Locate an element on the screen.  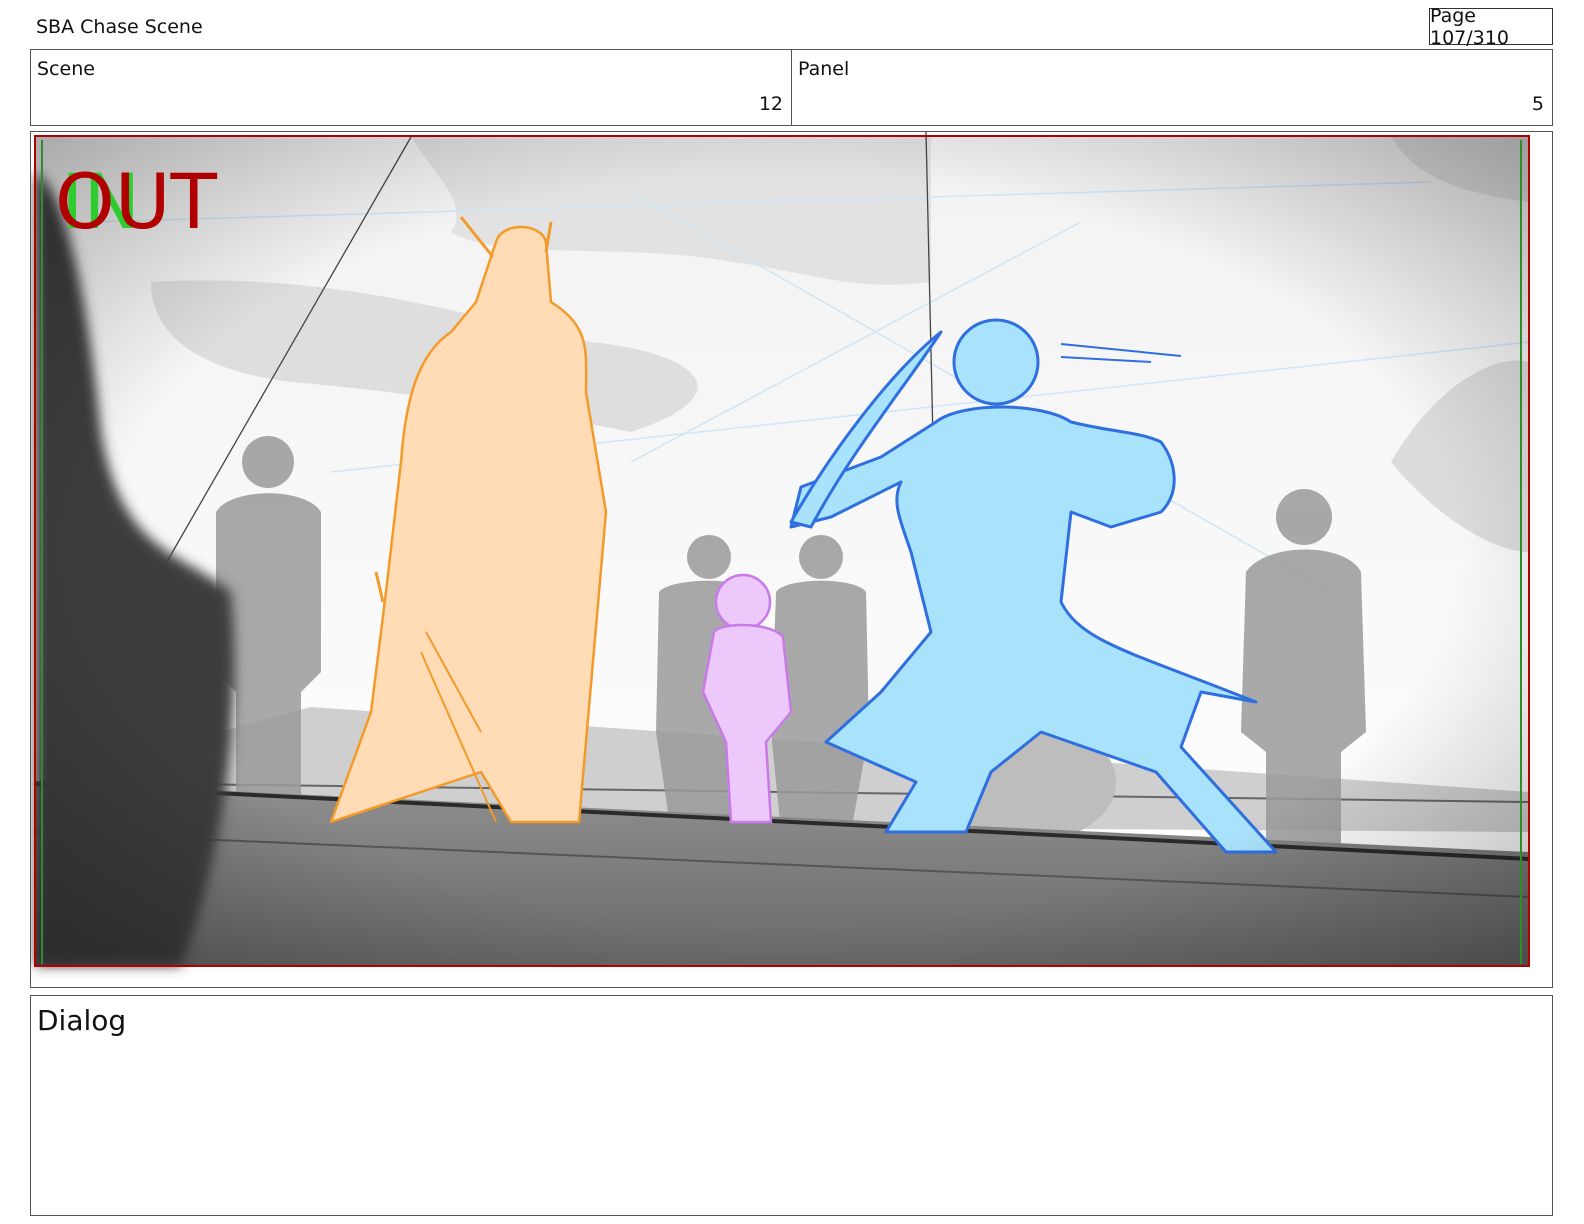
out-marker: OUT is located at coordinates (136, 201).